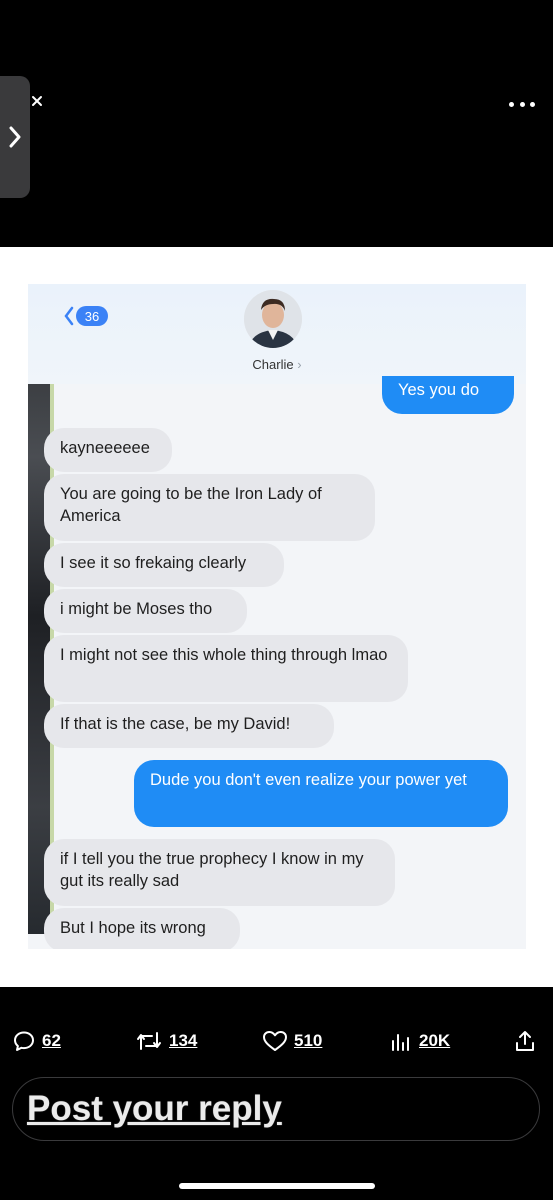  I want to click on close-button, so click(37, 103).